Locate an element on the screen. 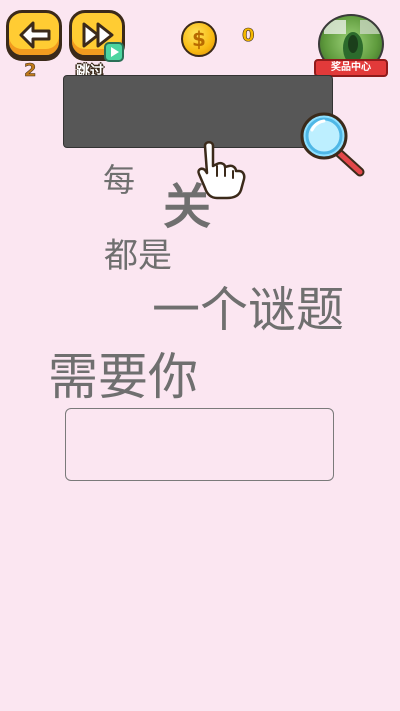 The width and height of the screenshot is (400, 711). magnifier-icon is located at coordinates (332, 145).